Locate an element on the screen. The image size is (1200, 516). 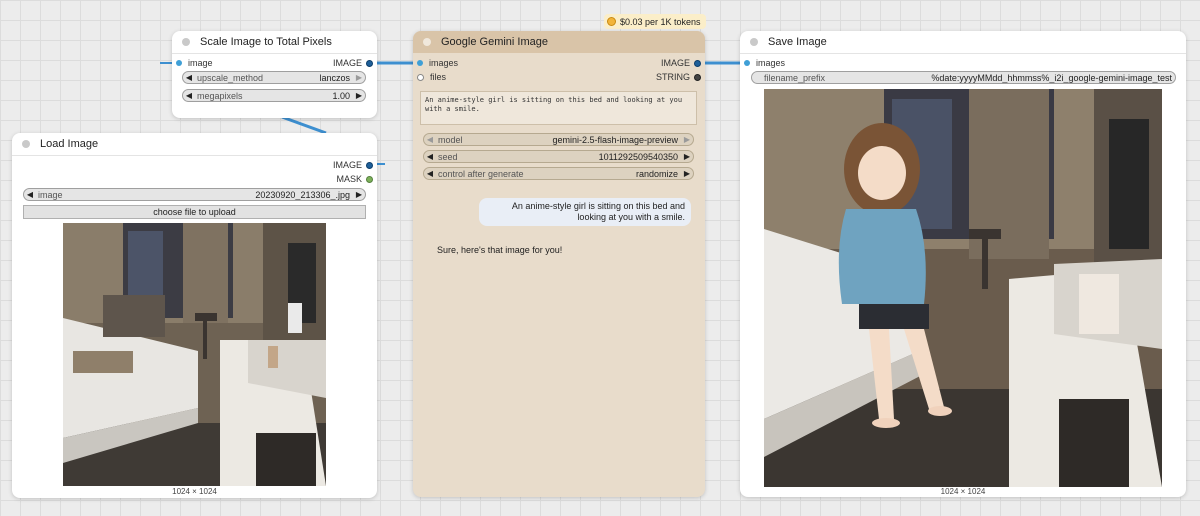
input-slot-files: files is located at coordinates (431, 77).